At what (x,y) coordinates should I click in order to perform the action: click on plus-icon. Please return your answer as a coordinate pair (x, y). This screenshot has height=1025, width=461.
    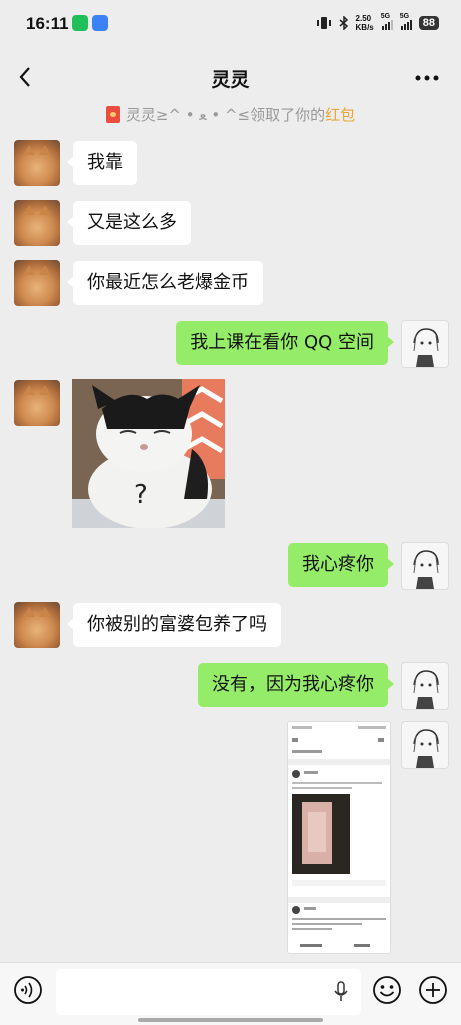
    Looking at the image, I should click on (433, 990).